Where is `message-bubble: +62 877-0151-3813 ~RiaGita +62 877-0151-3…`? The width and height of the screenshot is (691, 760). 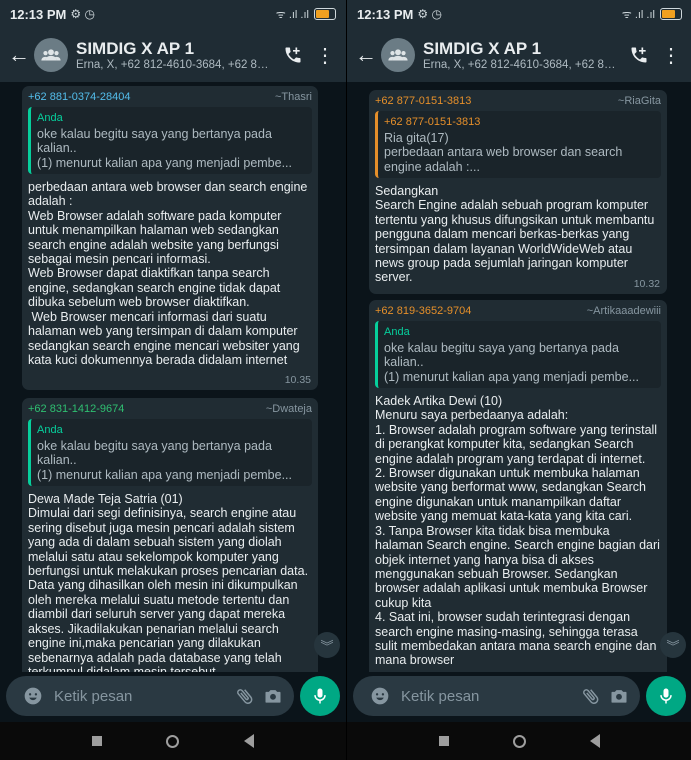 message-bubble: +62 877-0151-3813 ~RiaGita +62 877-0151-3… is located at coordinates (518, 192).